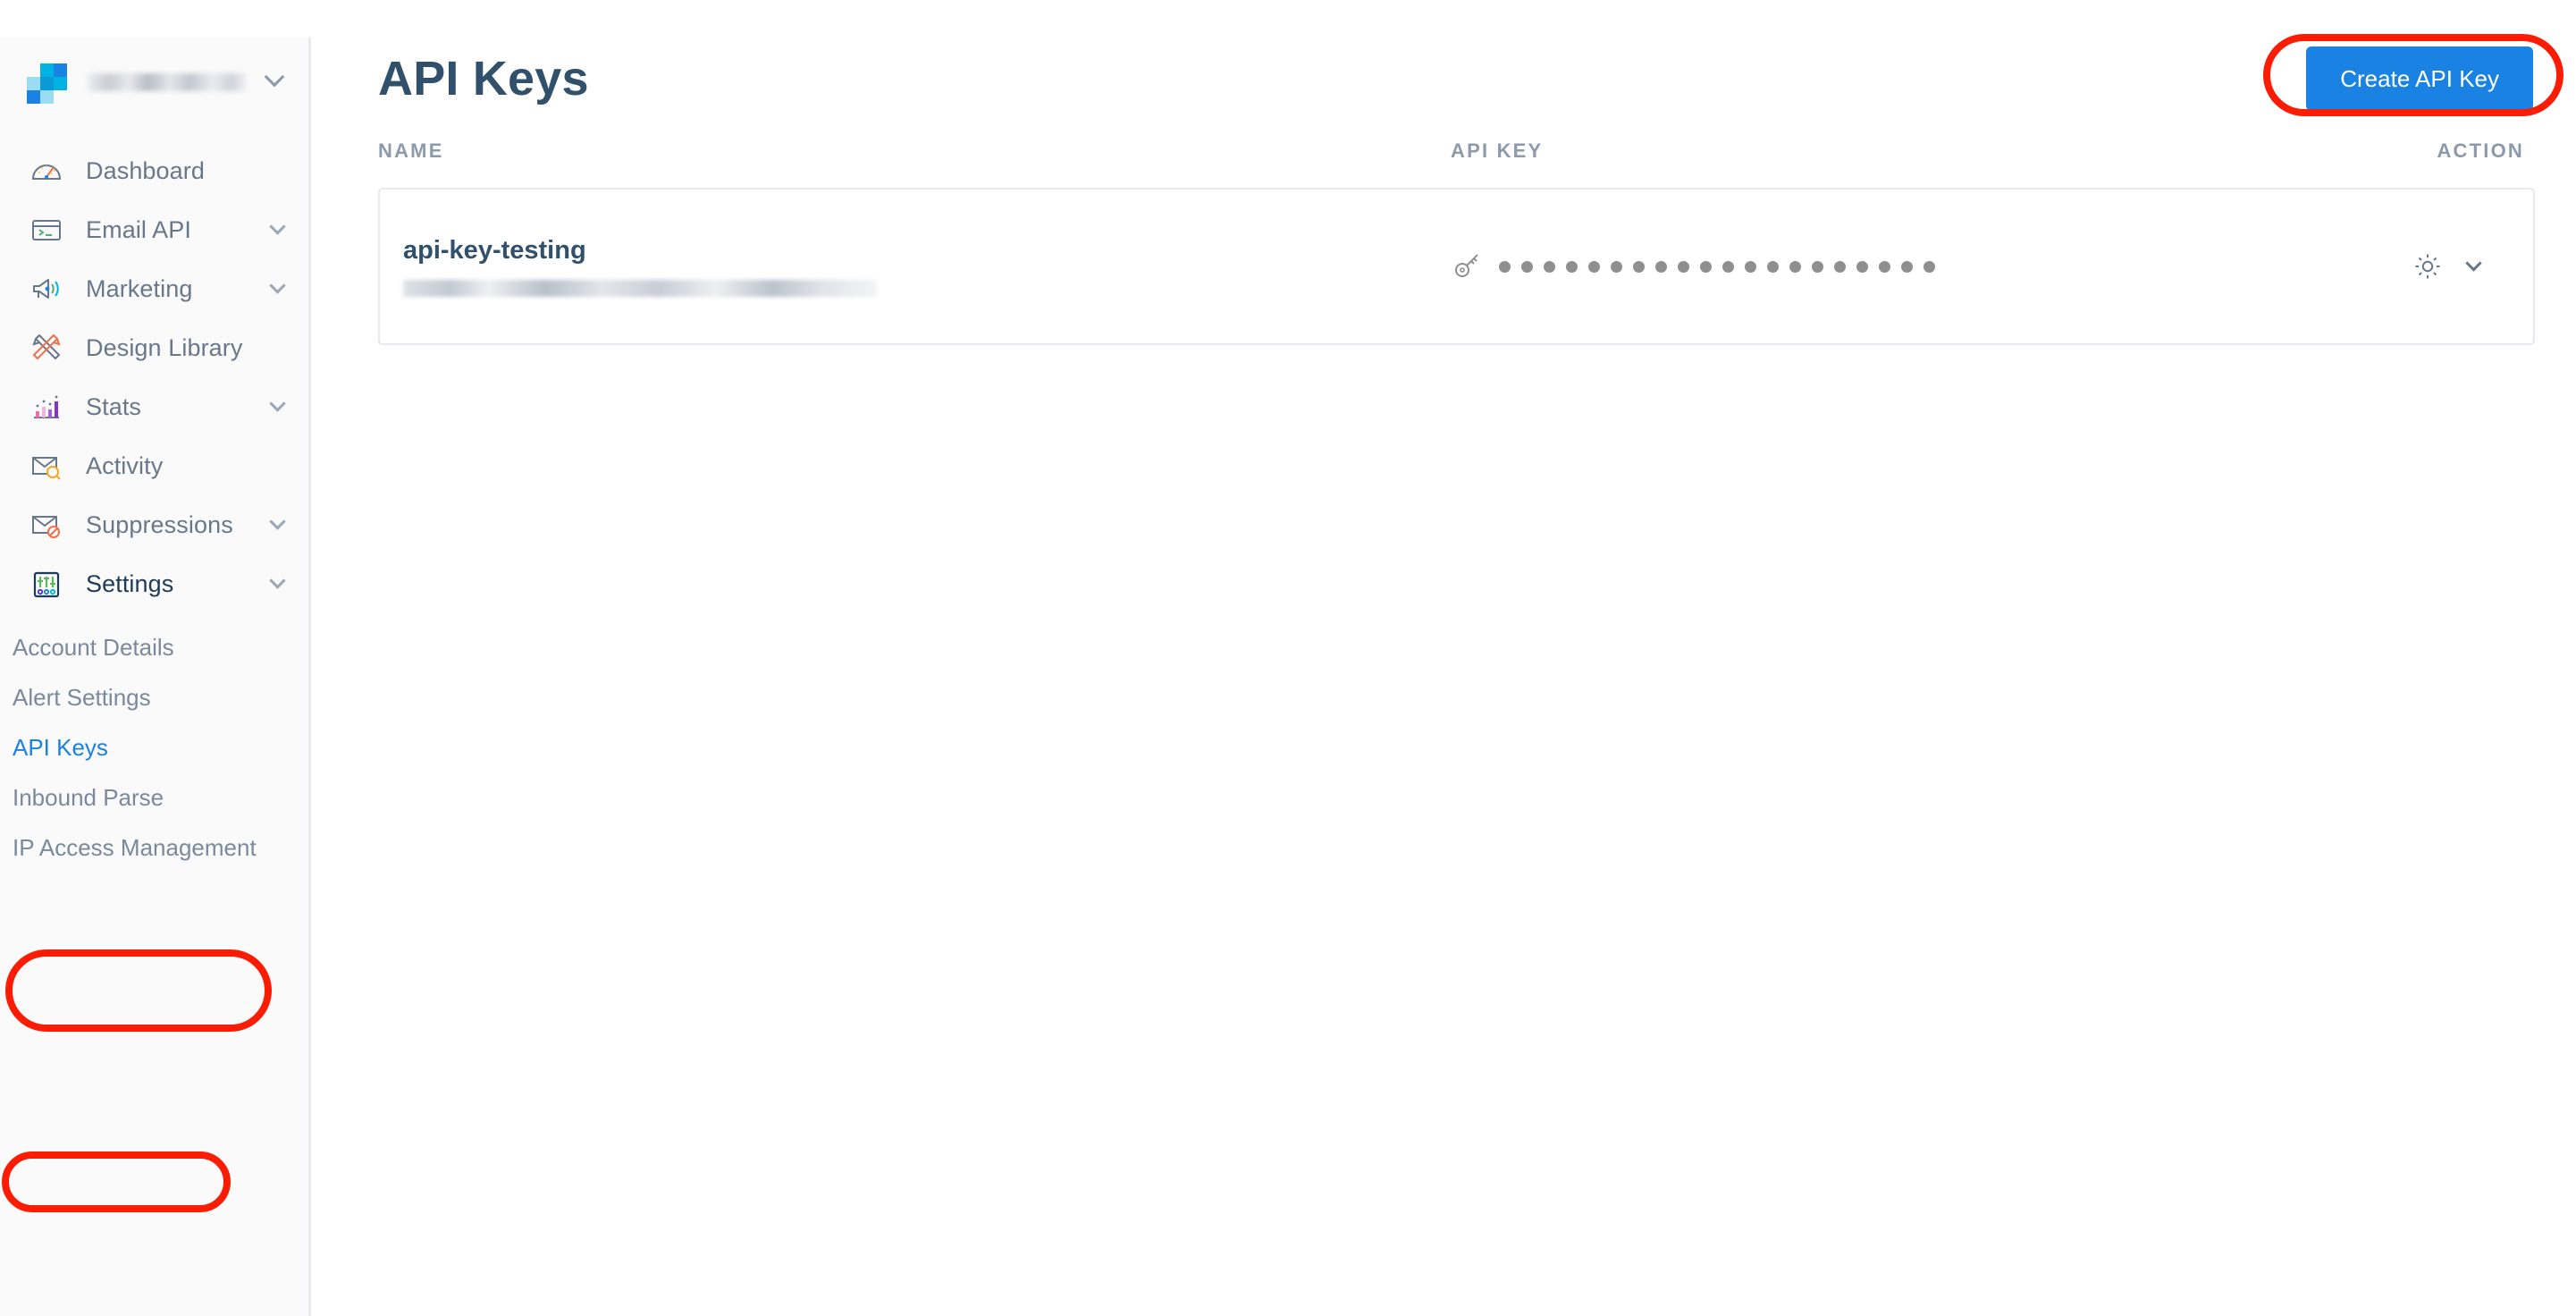 Image resolution: width=2576 pixels, height=1316 pixels. I want to click on sidebar-item-marketing: Marketing, so click(154, 288).